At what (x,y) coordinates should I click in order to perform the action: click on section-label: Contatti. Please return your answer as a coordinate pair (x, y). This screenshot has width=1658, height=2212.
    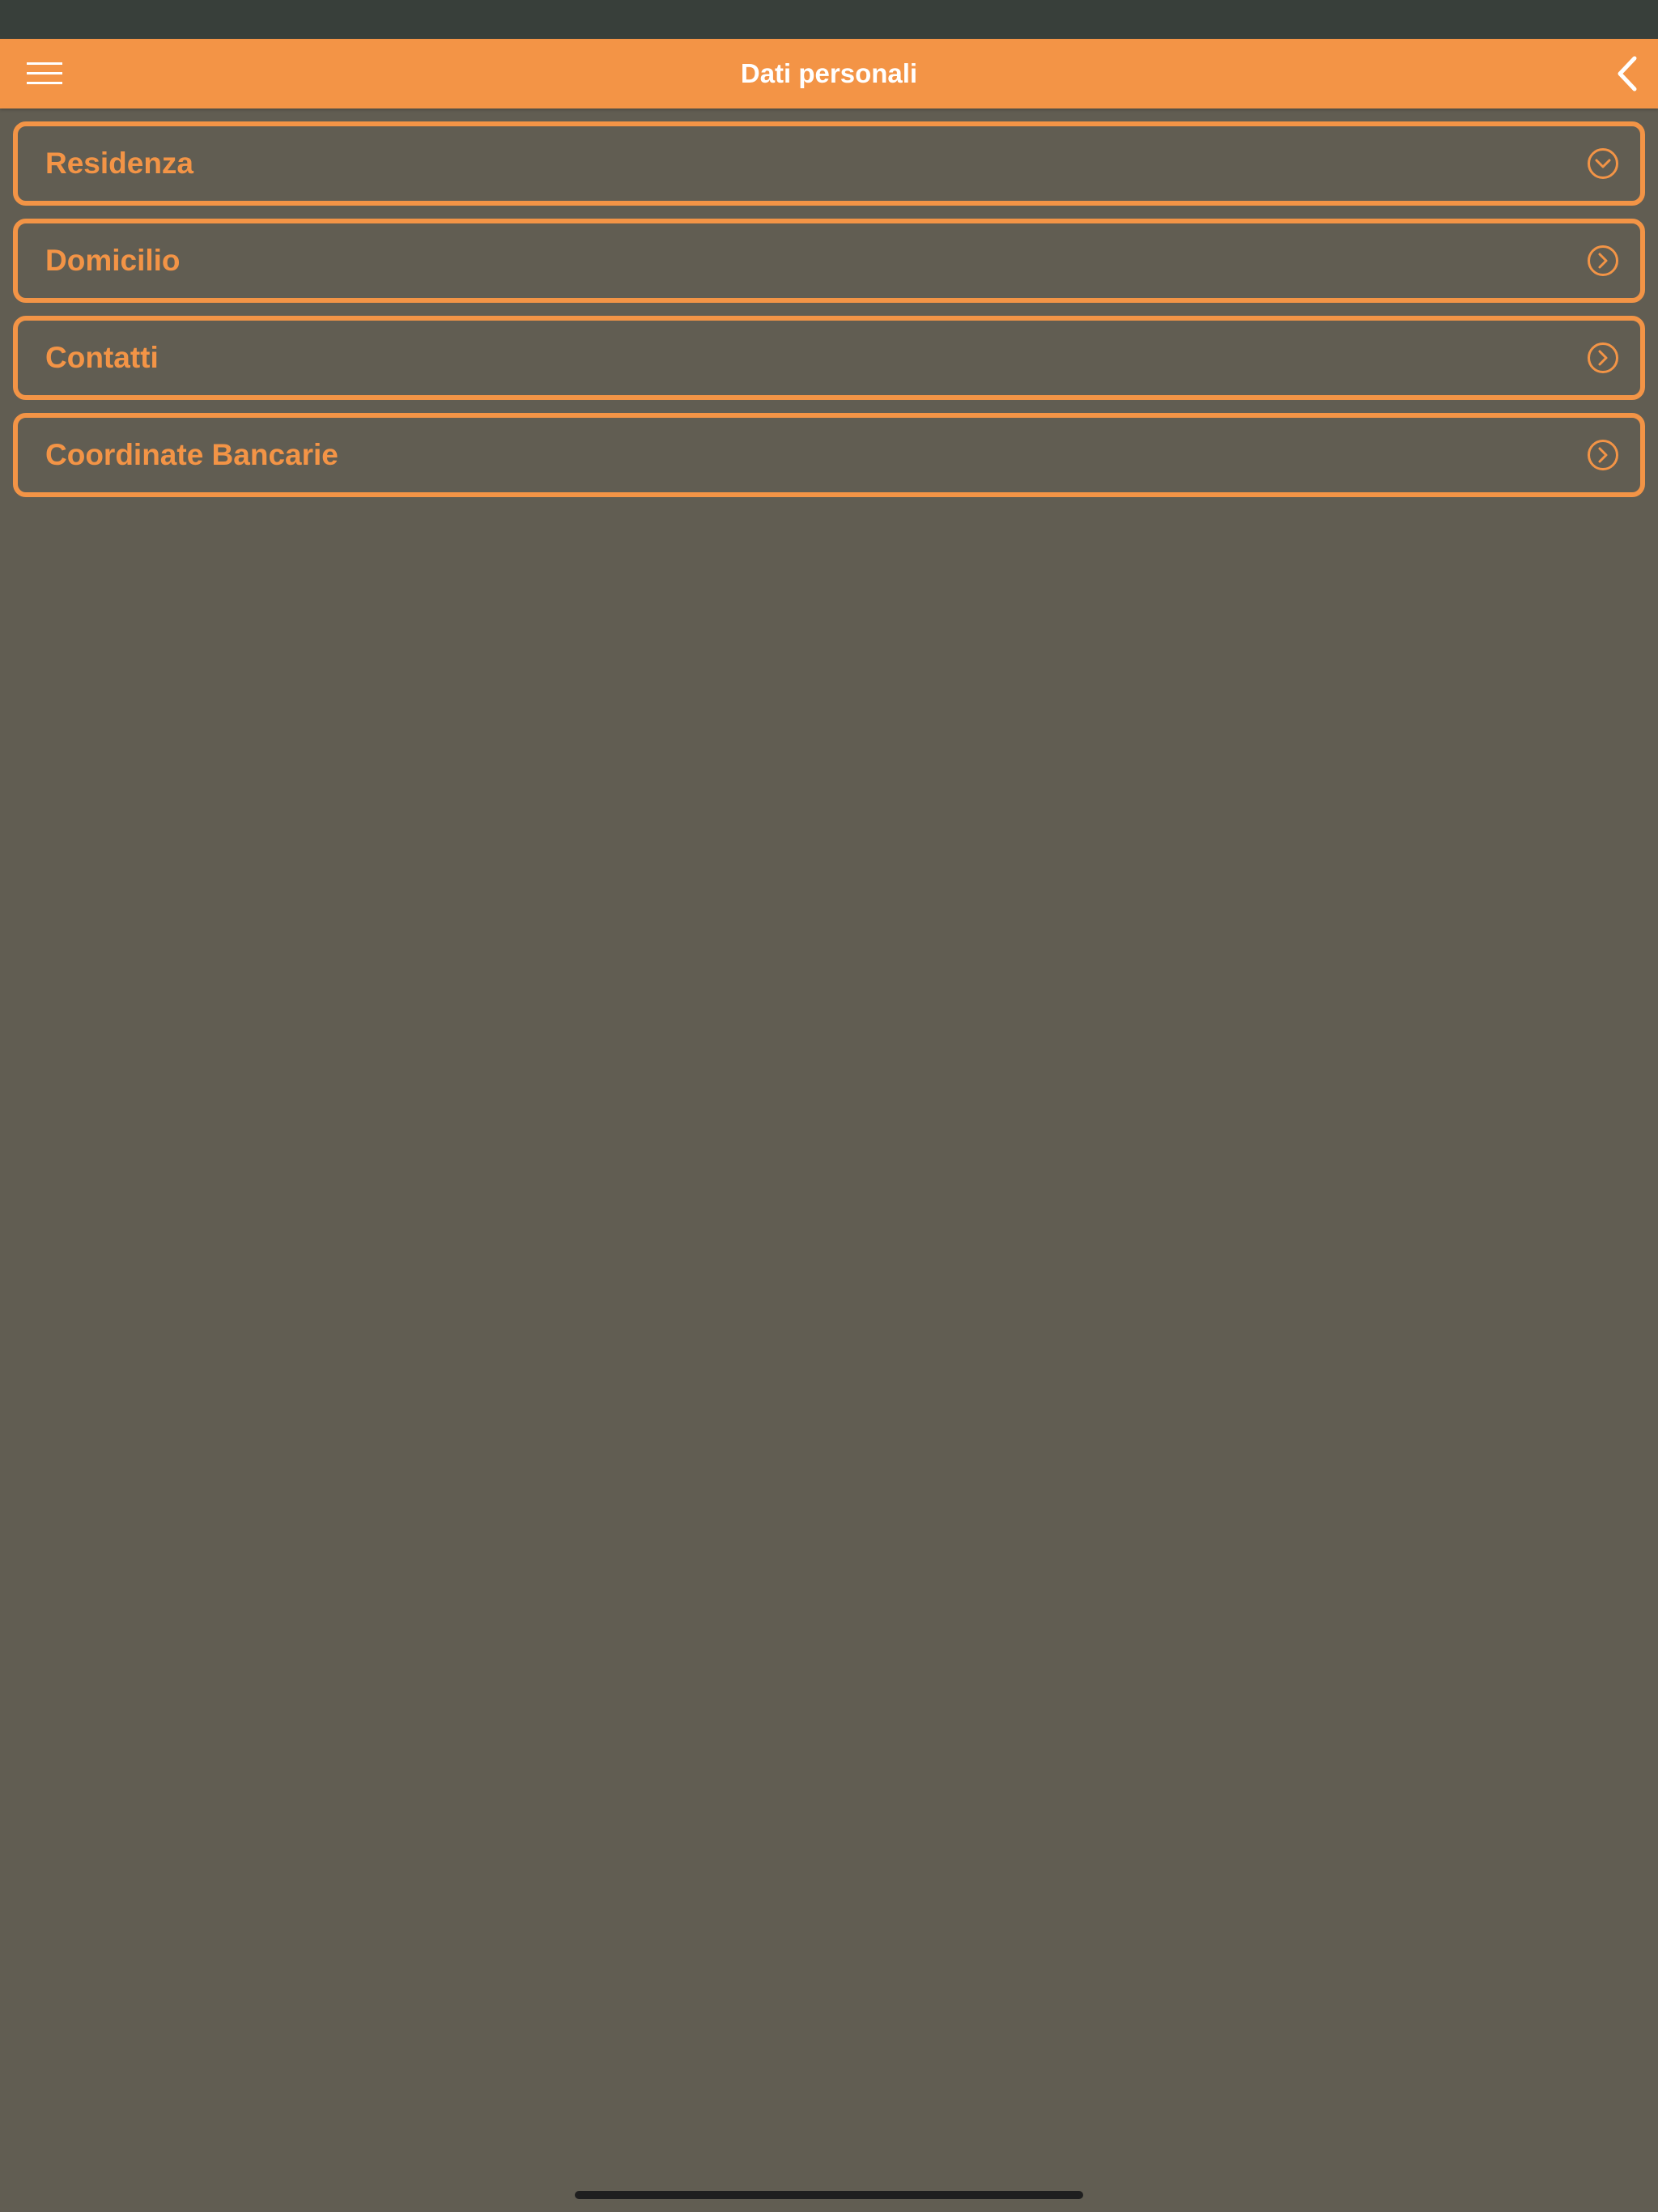
    Looking at the image, I should click on (102, 358).